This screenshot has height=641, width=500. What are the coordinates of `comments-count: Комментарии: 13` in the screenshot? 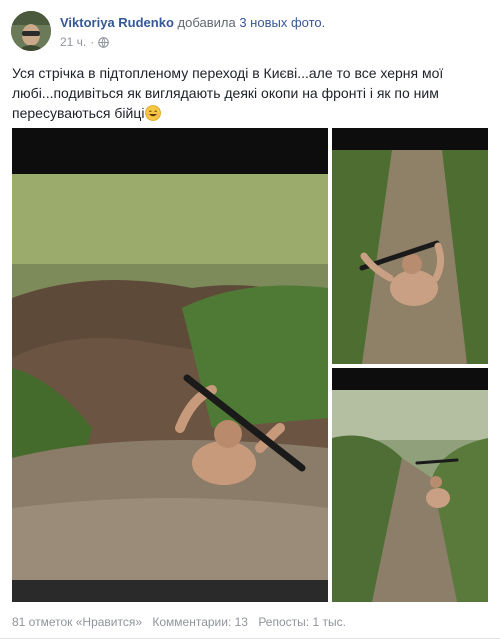 It's located at (200, 622).